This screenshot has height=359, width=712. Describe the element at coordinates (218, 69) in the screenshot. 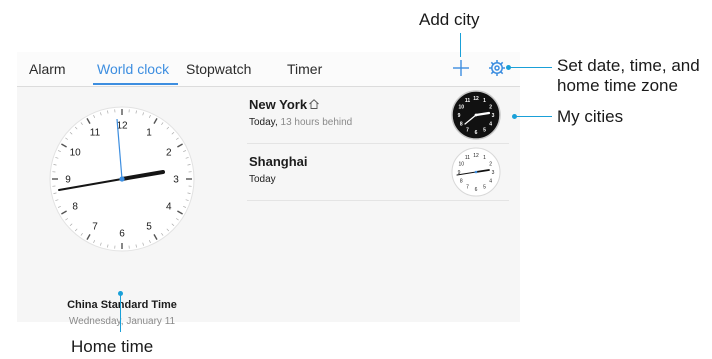

I see `tab-stopwatch: Stopwatch` at that location.